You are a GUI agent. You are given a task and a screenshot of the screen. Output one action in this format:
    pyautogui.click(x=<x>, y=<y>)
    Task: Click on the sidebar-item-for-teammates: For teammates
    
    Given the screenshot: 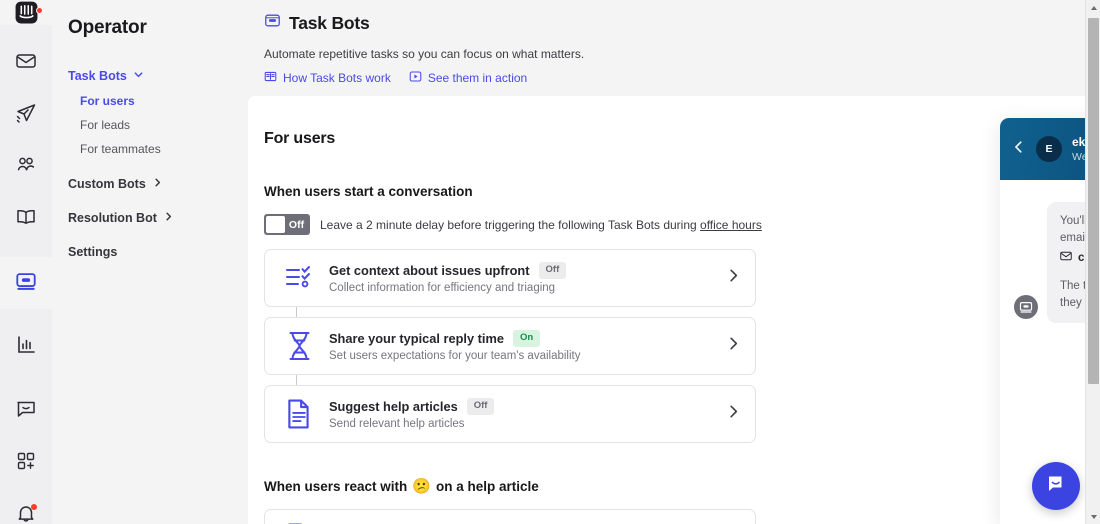 What is the action you would take?
    pyautogui.click(x=150, y=149)
    